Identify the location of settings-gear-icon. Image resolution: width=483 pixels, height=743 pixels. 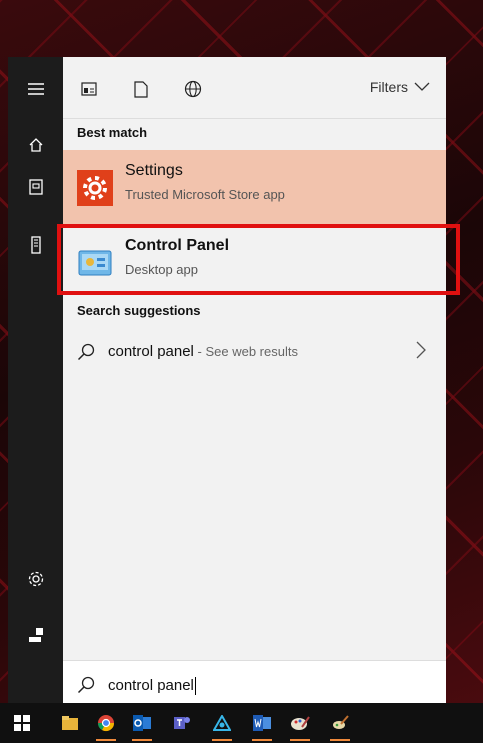
(95, 188).